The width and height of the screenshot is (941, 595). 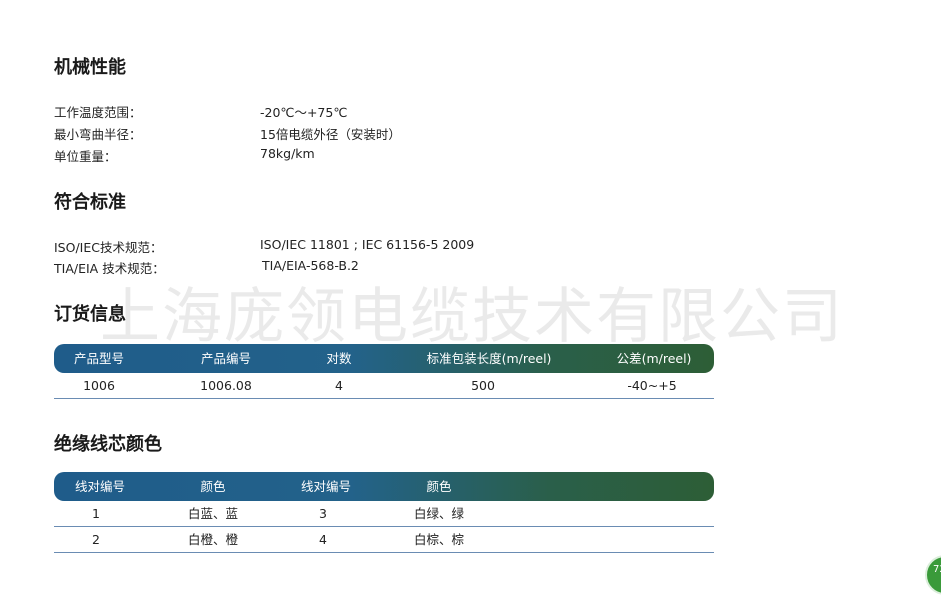 What do you see at coordinates (937, 569) in the screenshot?
I see `corner-badge-text: 72` at bounding box center [937, 569].